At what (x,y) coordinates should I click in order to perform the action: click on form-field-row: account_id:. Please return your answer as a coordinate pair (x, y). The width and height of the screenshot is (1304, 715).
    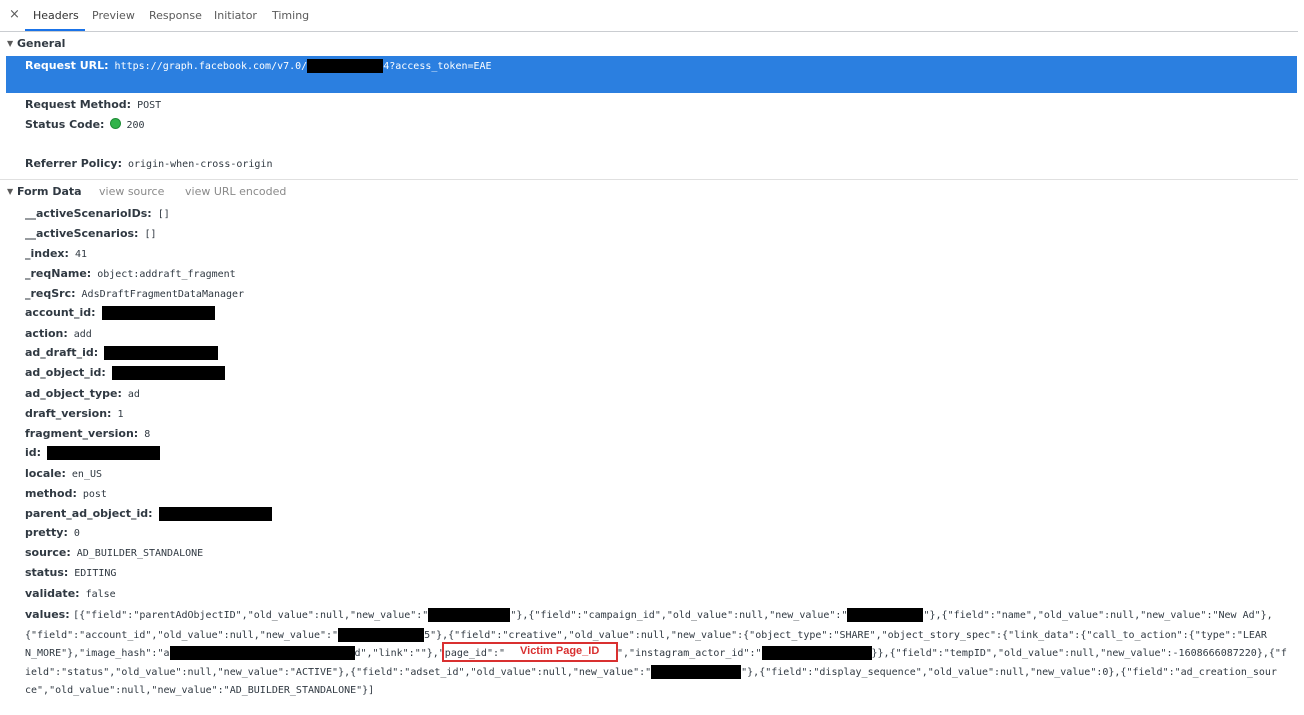
    Looking at the image, I should click on (120, 313).